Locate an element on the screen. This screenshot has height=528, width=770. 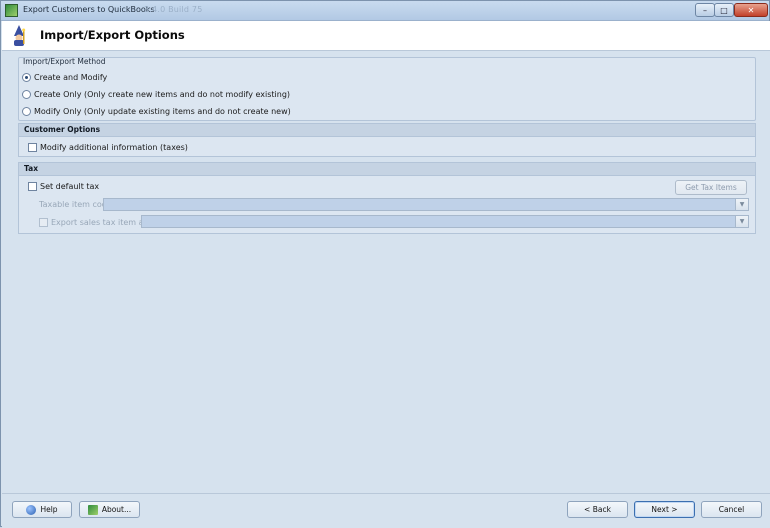
checkbox-label: Modify additional information (taxes) is located at coordinates (114, 147).